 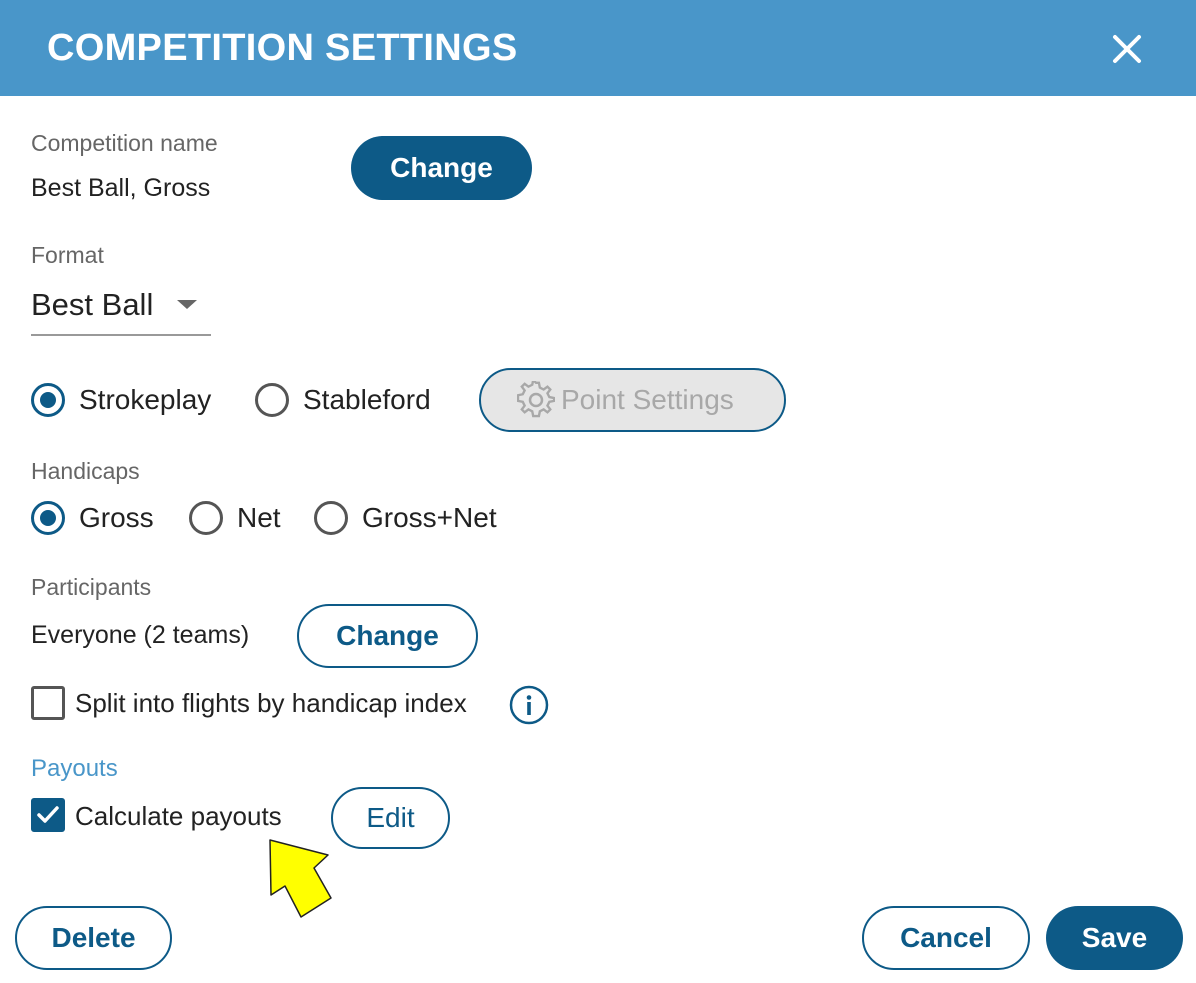 What do you see at coordinates (67, 255) in the screenshot?
I see `format-label: Format` at bounding box center [67, 255].